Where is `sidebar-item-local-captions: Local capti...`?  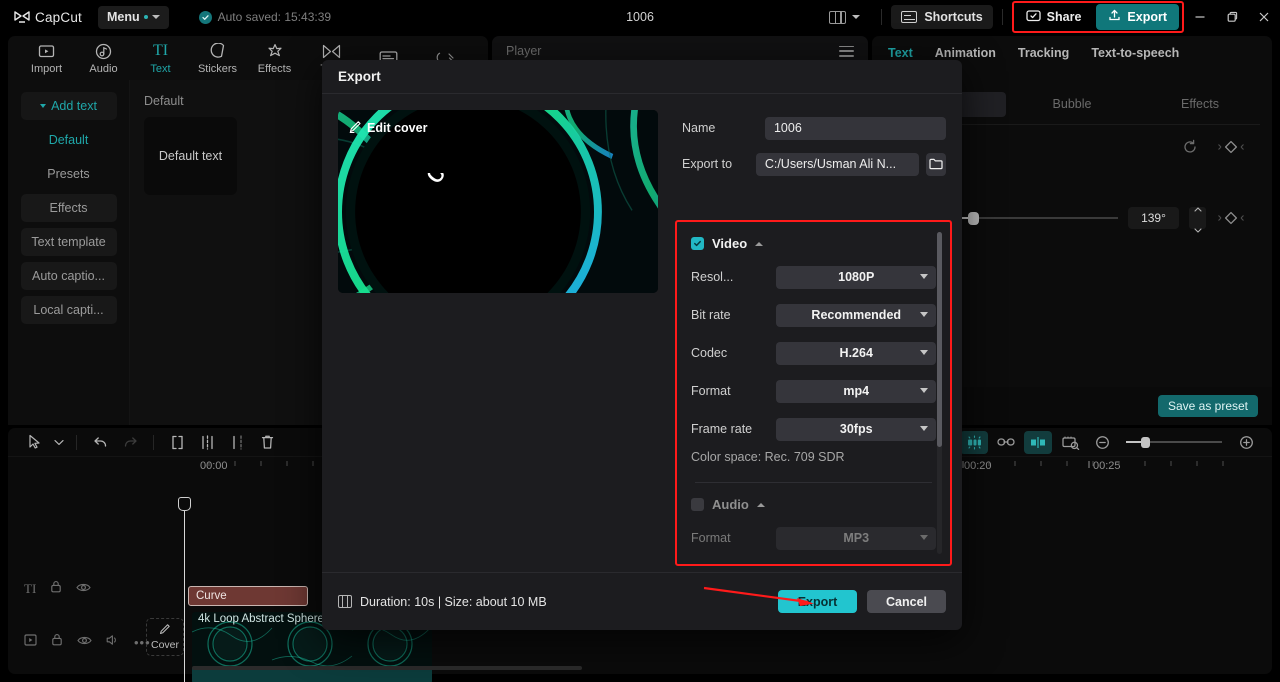 sidebar-item-local-captions: Local capti... is located at coordinates (68, 310).